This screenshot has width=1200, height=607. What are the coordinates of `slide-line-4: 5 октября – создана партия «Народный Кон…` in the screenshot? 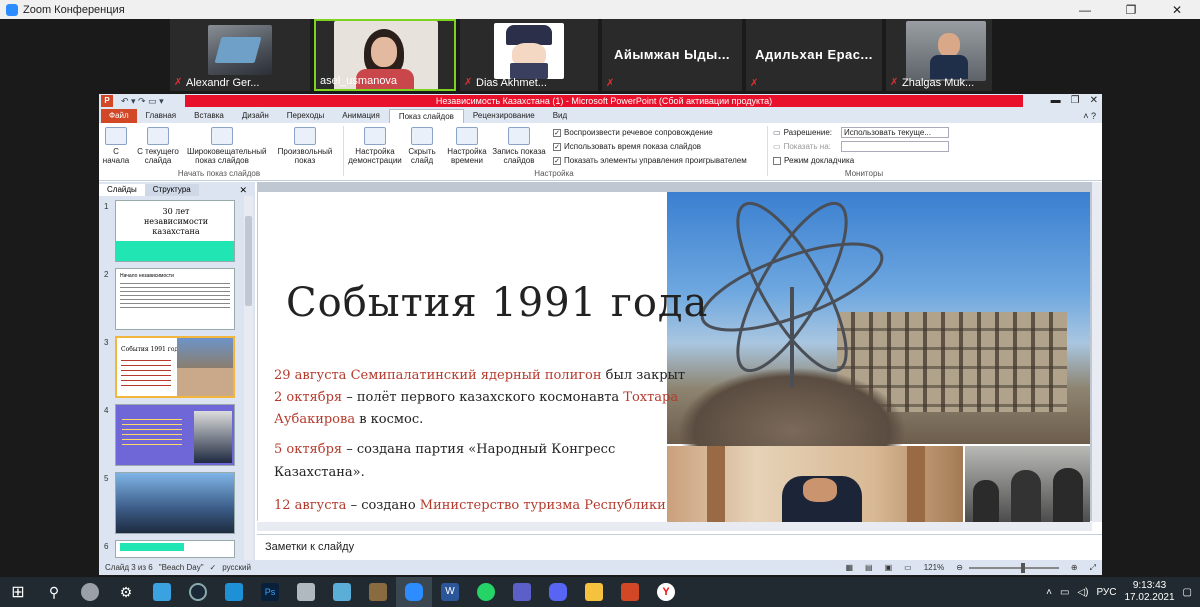 It's located at (445, 449).